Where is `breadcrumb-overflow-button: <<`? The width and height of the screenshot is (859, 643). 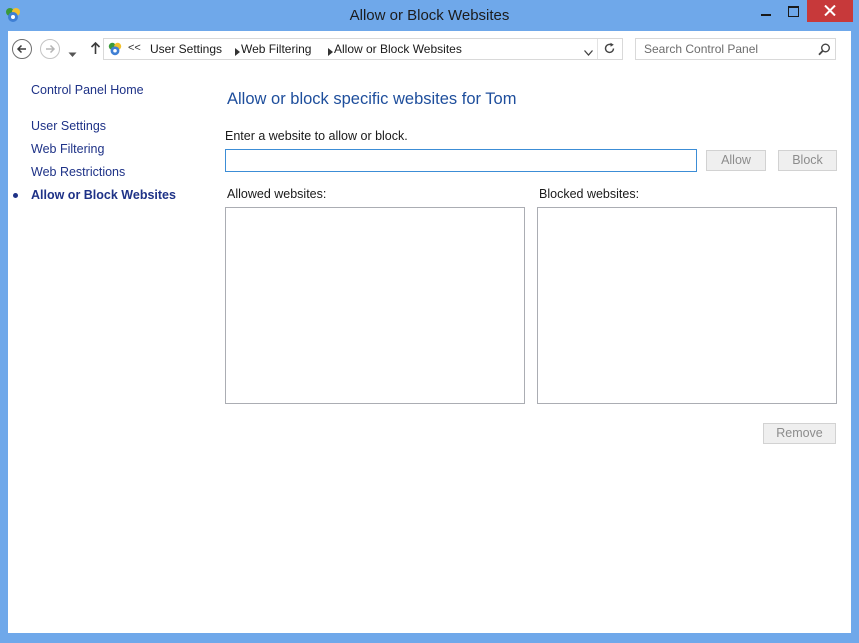 breadcrumb-overflow-button: << is located at coordinates (134, 48).